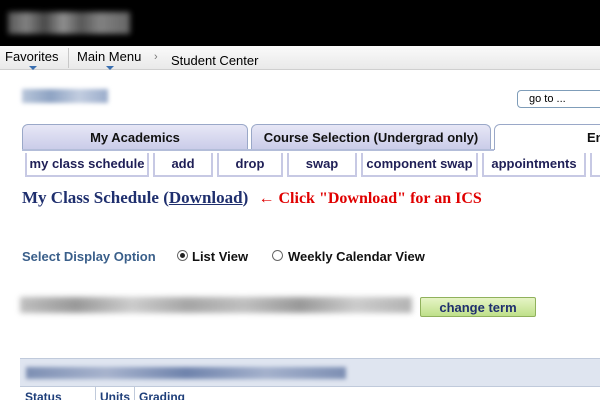  I want to click on display-option-label: Select Display Option, so click(89, 256).